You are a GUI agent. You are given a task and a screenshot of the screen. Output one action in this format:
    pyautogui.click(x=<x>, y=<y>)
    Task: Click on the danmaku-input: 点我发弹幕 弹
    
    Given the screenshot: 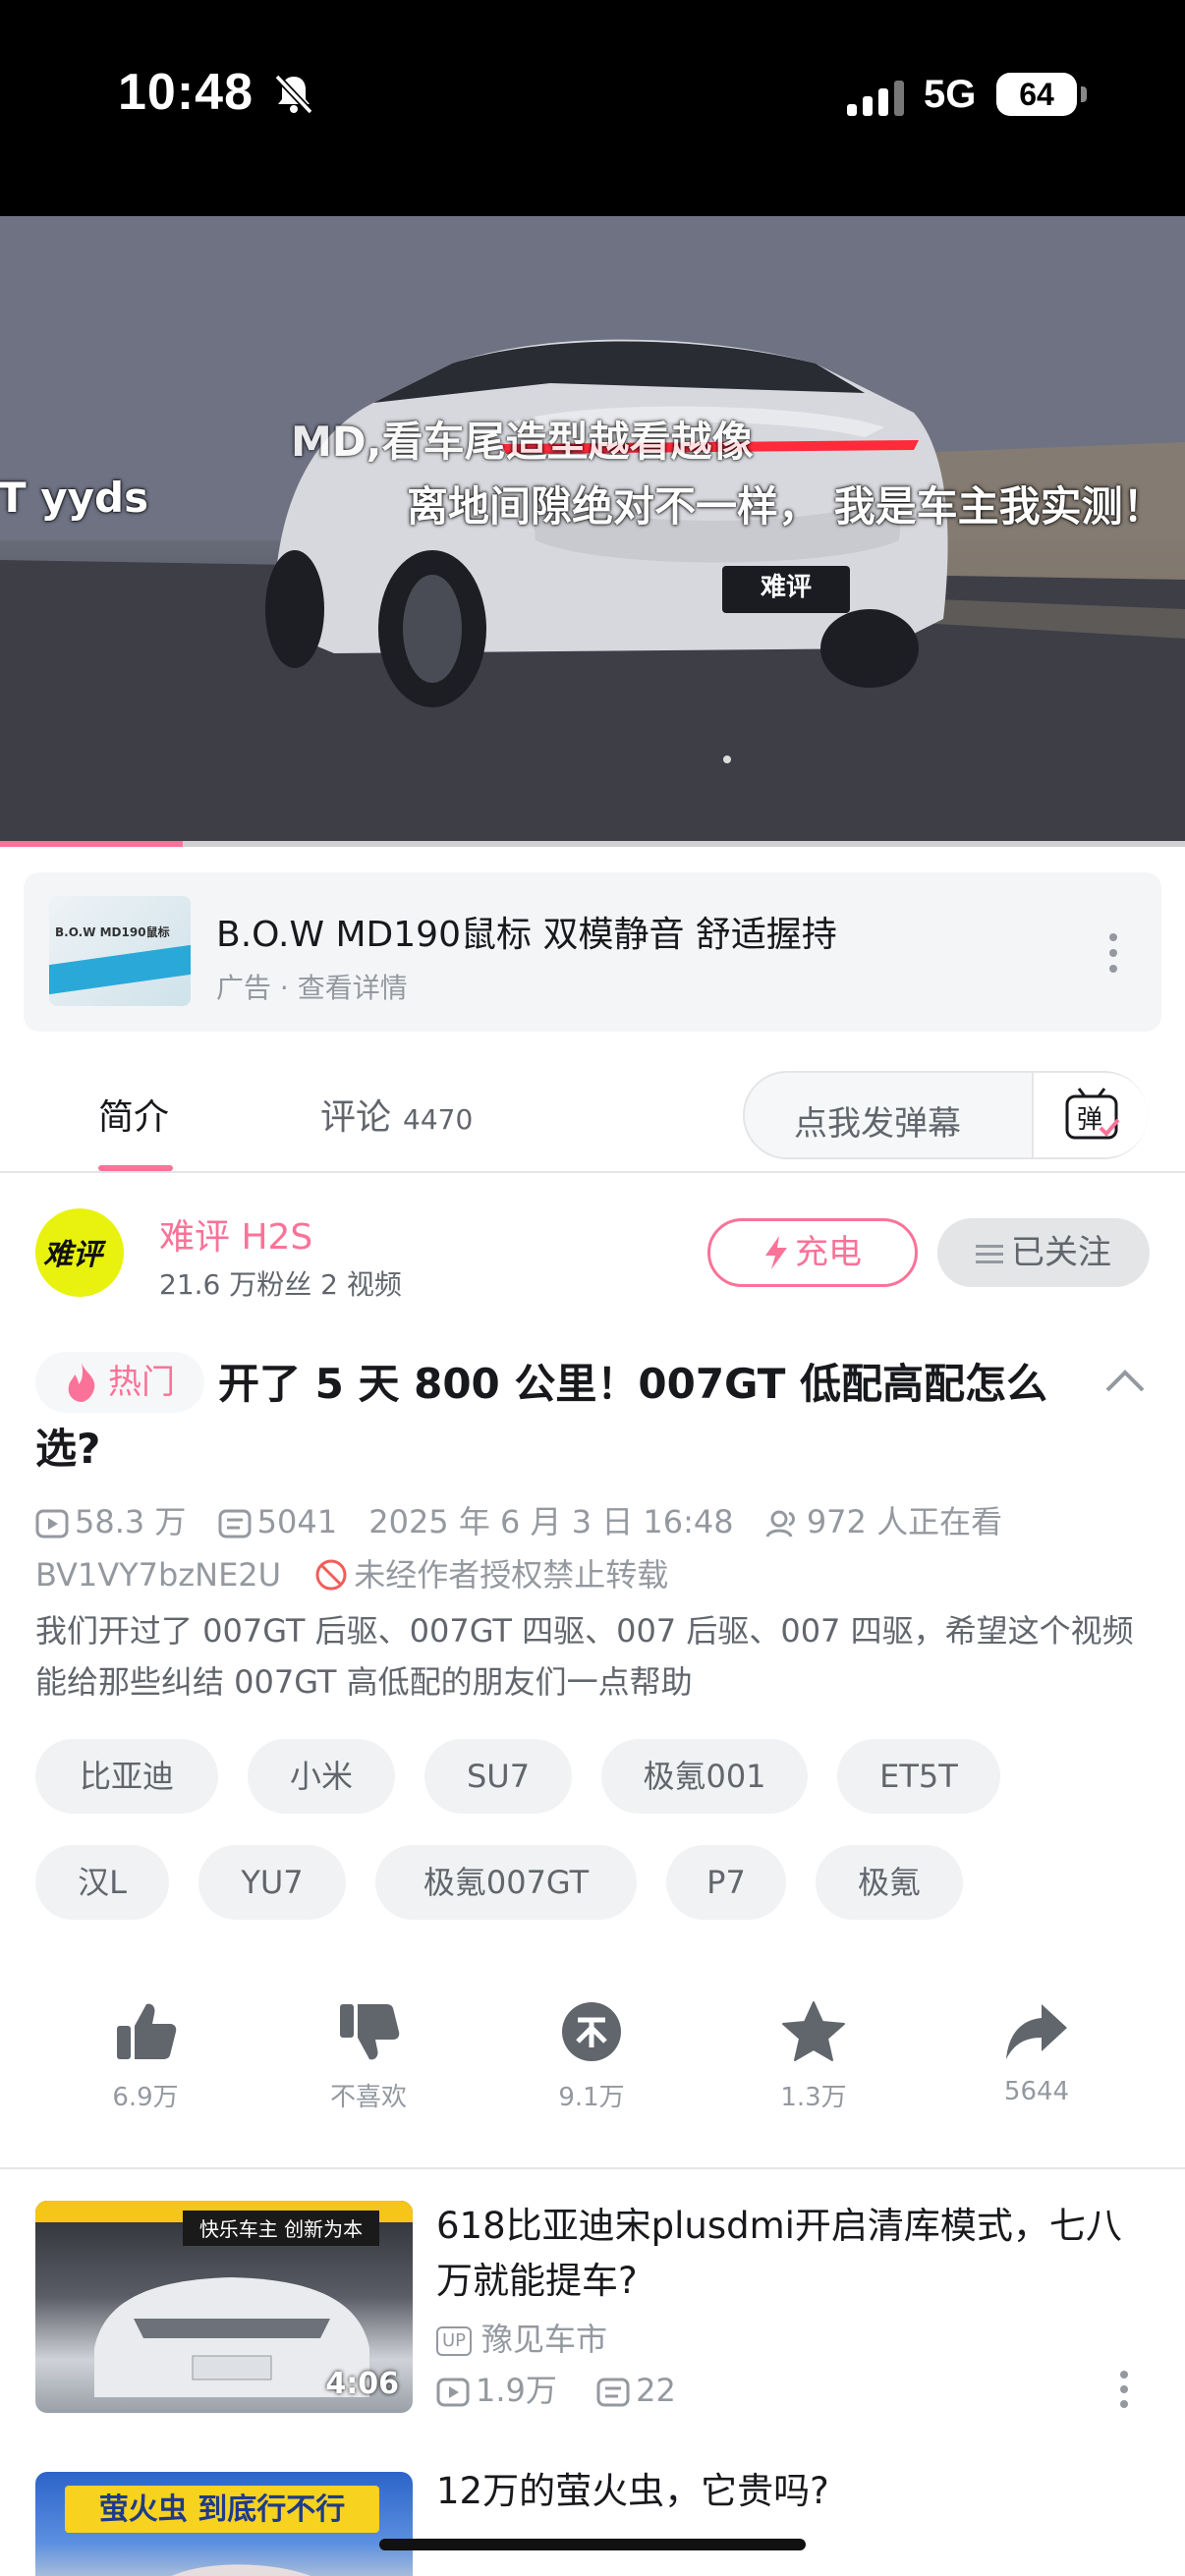 What is the action you would take?
    pyautogui.click(x=946, y=1115)
    